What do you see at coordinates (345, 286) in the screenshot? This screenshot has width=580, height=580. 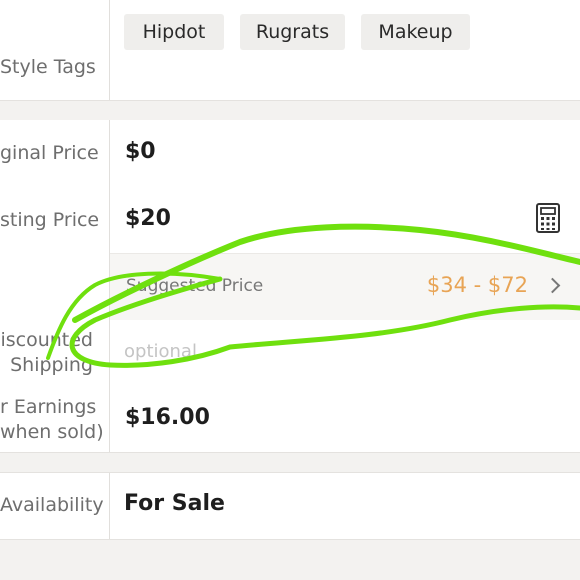 I see `suggested-price-row: Suggested Price $34 - $72` at bounding box center [345, 286].